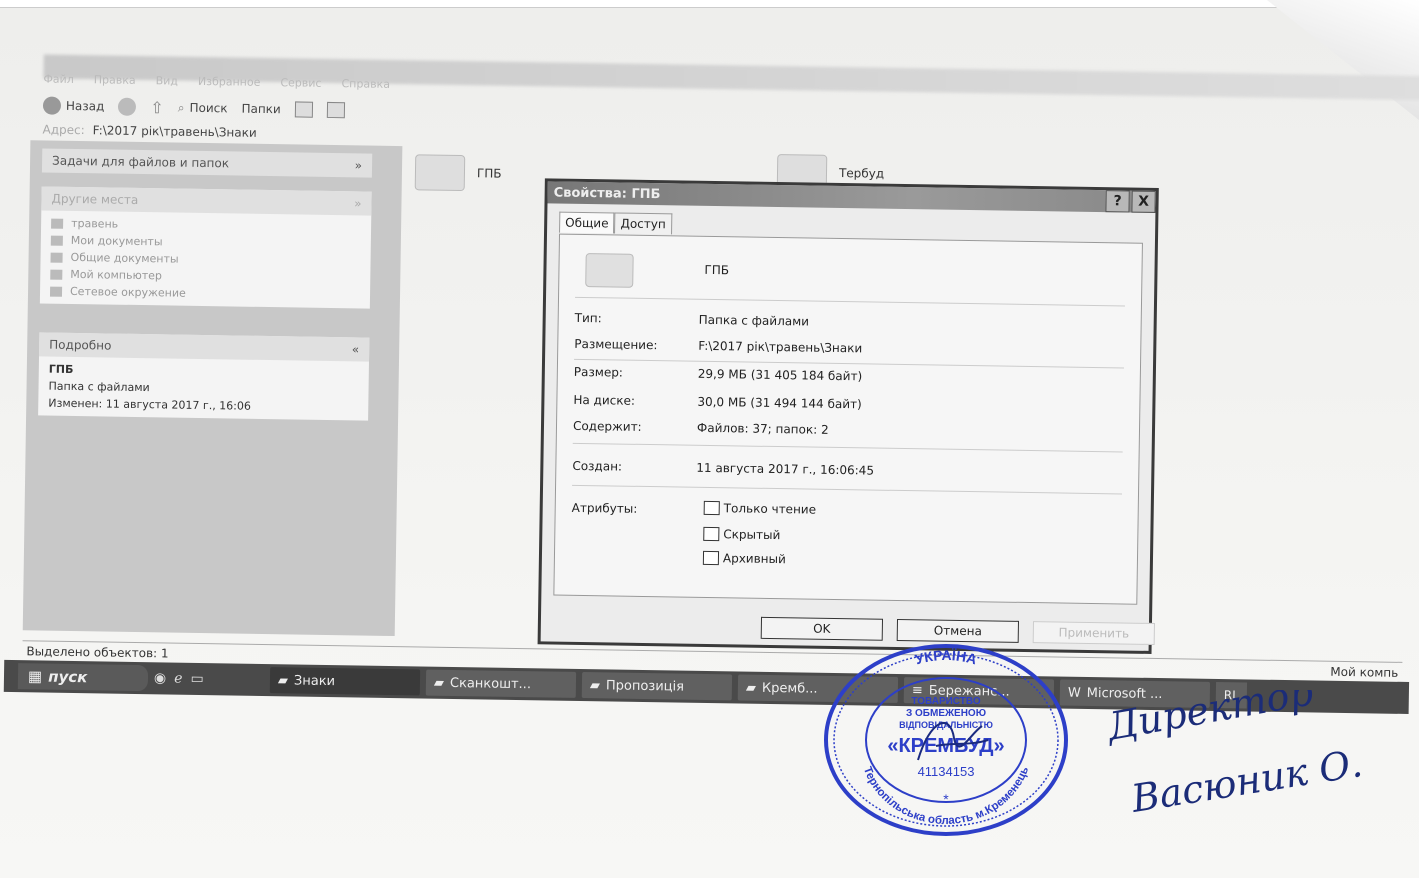 This screenshot has height=878, width=1419. What do you see at coordinates (300, 85) in the screenshot?
I see `menu-tools: Сервис` at bounding box center [300, 85].